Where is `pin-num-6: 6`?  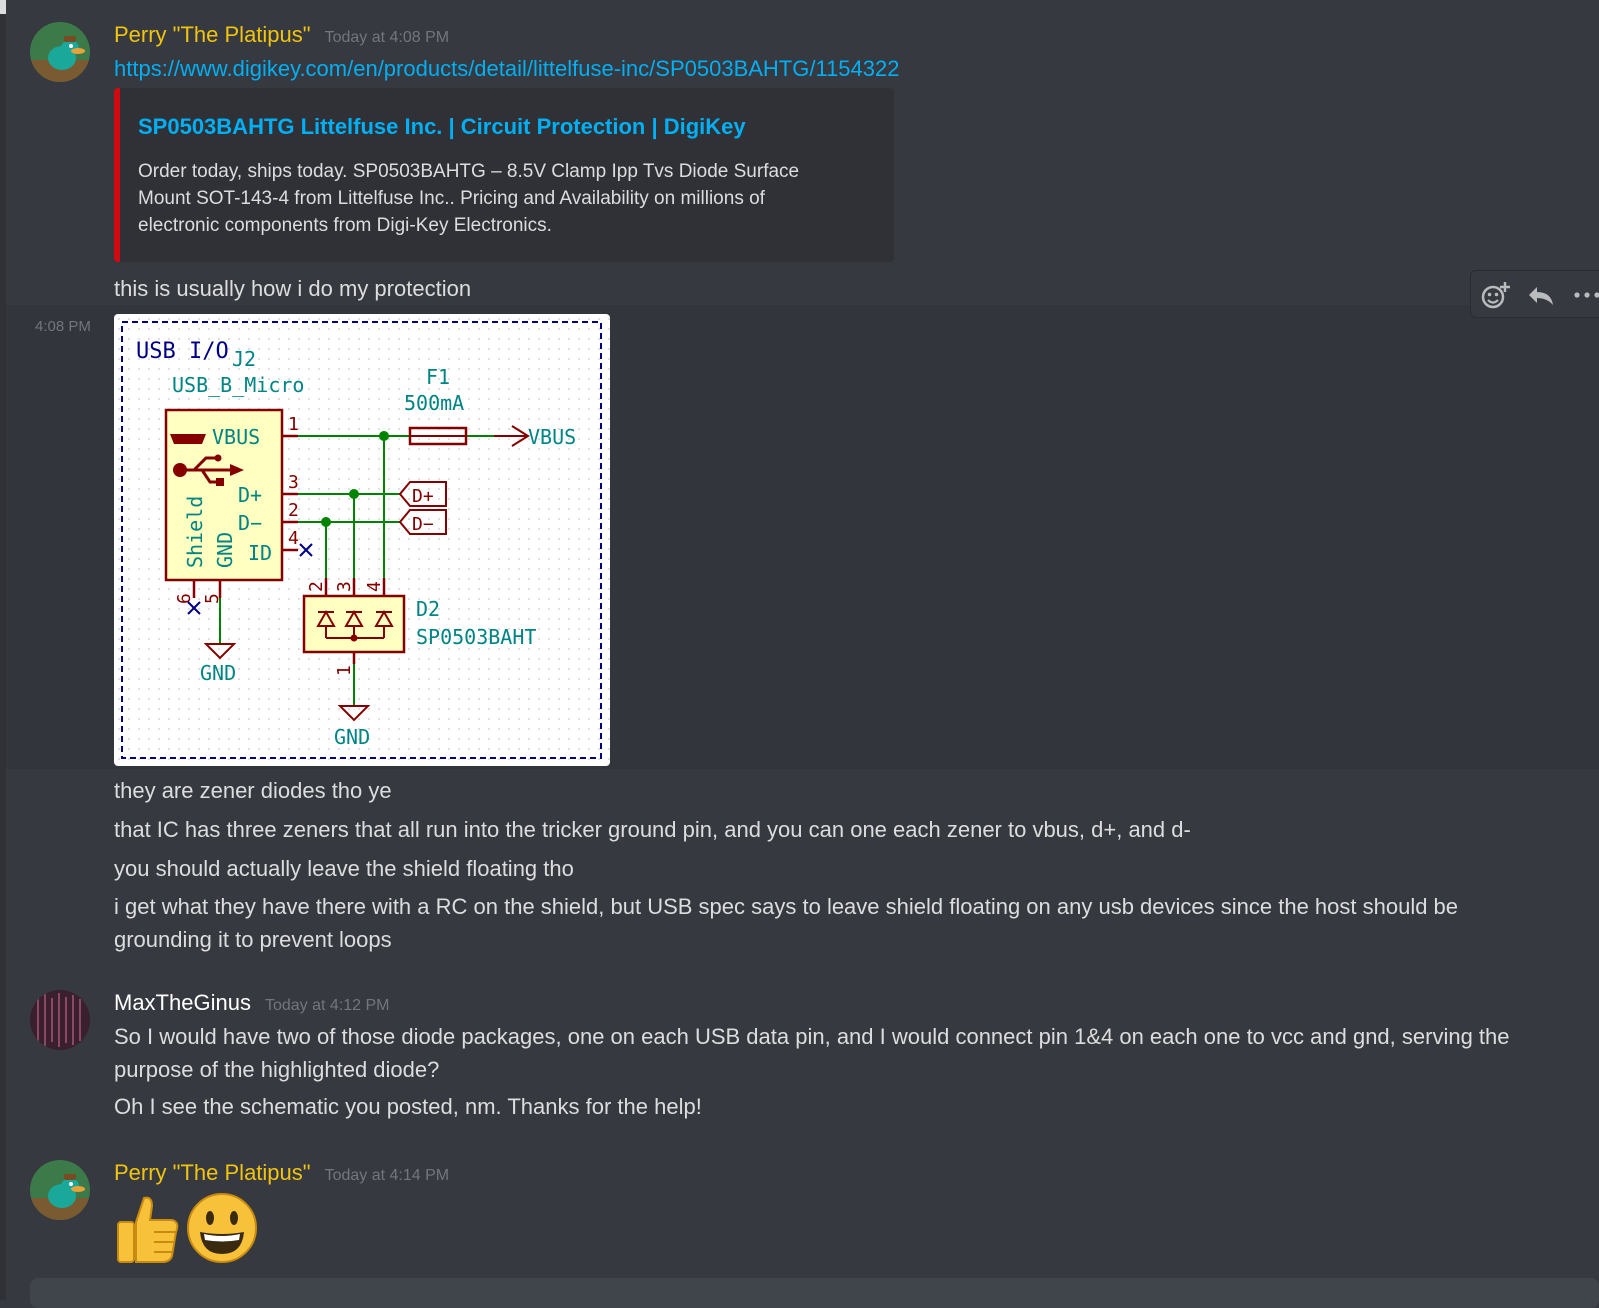
pin-num-6: 6 is located at coordinates (184, 598).